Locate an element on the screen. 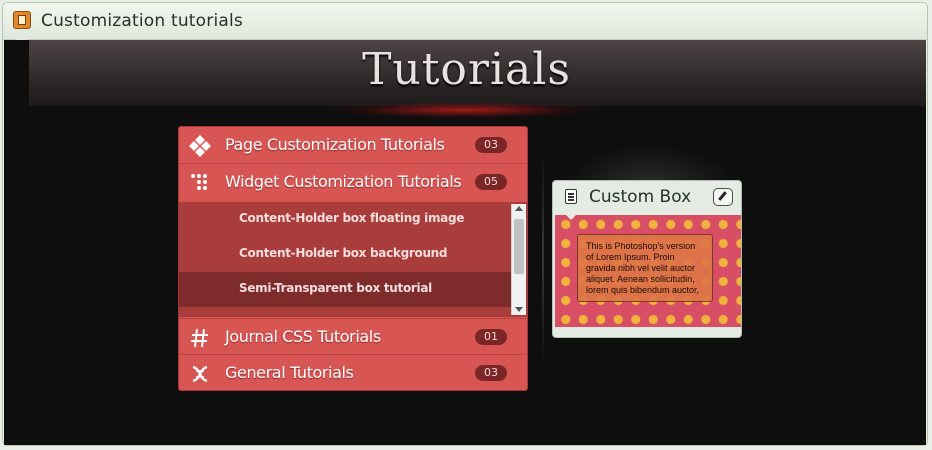 This screenshot has width=932, height=450. submenu-scrollbar is located at coordinates (518, 259).